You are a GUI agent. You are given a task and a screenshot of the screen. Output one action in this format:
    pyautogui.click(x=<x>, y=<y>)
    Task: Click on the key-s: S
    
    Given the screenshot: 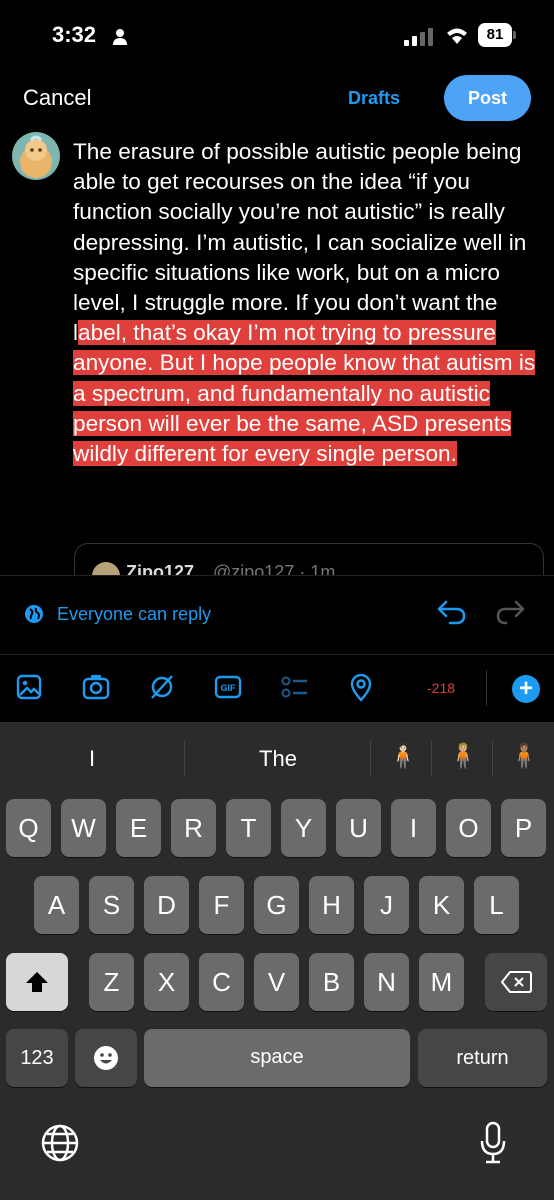 What is the action you would take?
    pyautogui.click(x=111, y=905)
    